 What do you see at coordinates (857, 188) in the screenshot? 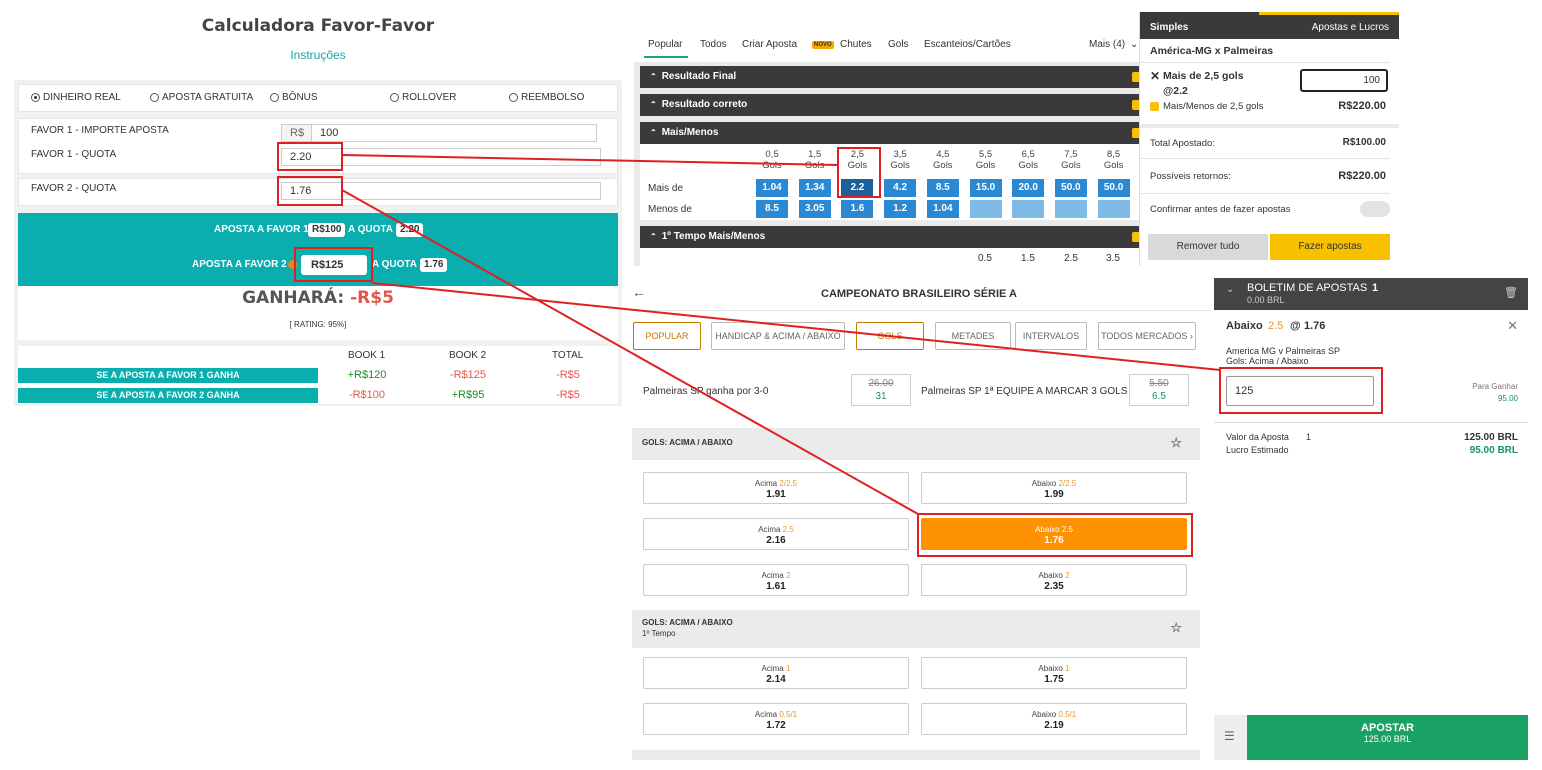
I see `over-odd-button: 2.2` at bounding box center [857, 188].